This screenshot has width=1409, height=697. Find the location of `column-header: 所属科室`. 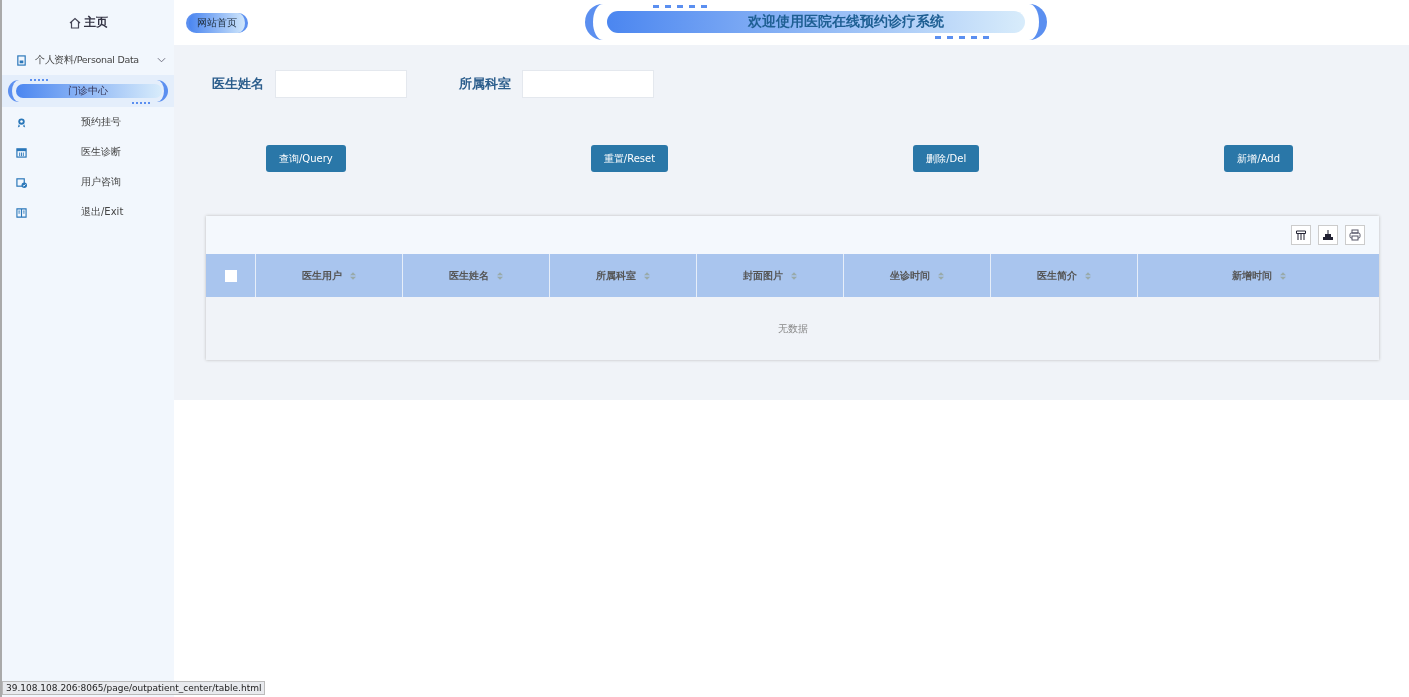

column-header: 所属科室 is located at coordinates (616, 275).